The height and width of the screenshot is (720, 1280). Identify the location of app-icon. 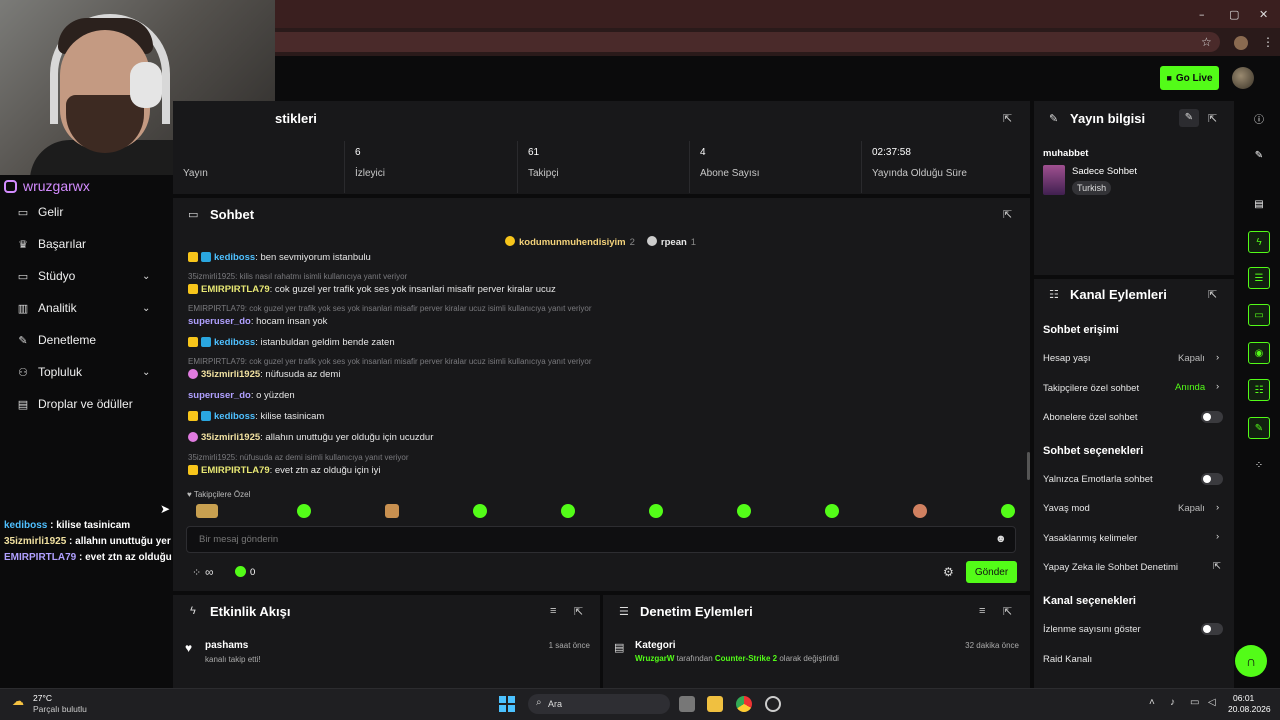
(773, 704).